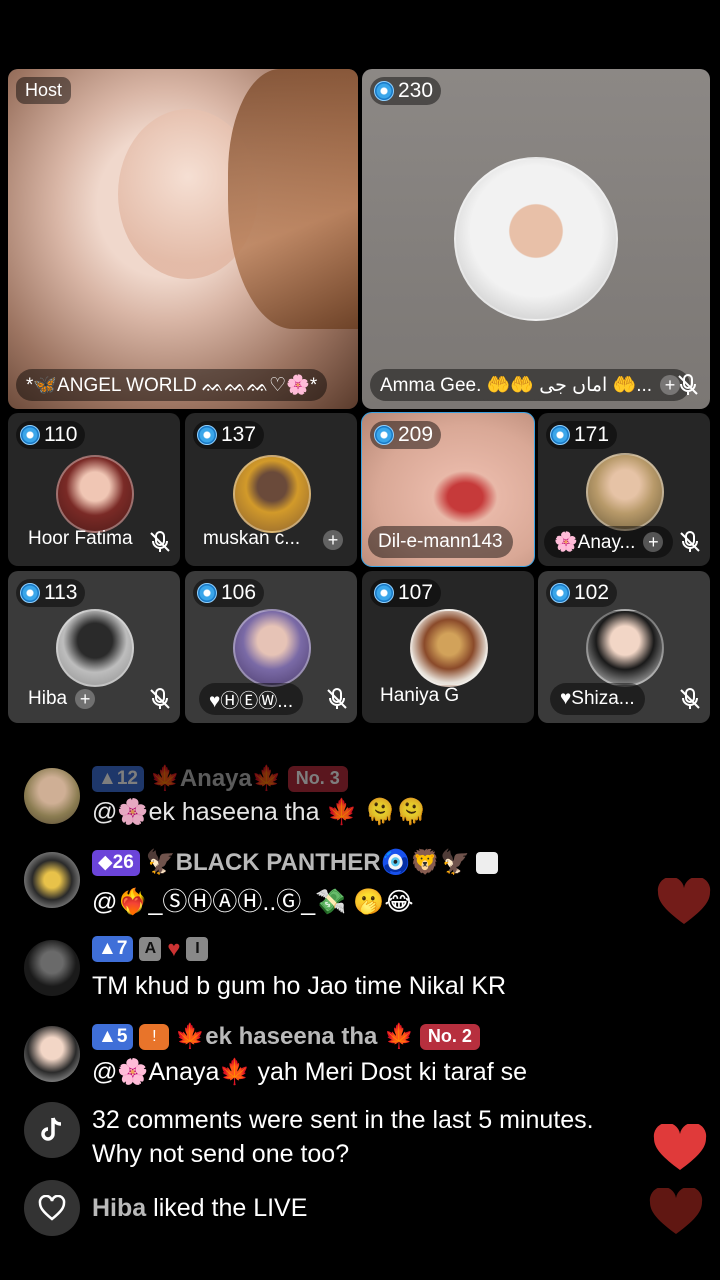 Image resolution: width=720 pixels, height=1280 pixels. Describe the element at coordinates (299, 986) in the screenshot. I see `comment-text: TM khud b gum ho Jao time Nikal KR` at that location.